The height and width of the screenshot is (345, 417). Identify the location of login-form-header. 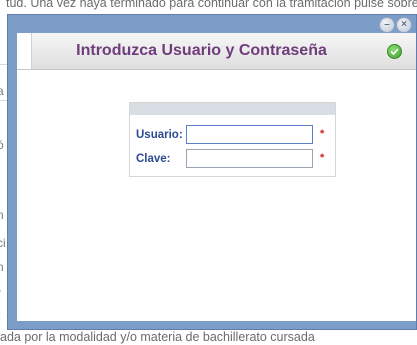
(232, 109).